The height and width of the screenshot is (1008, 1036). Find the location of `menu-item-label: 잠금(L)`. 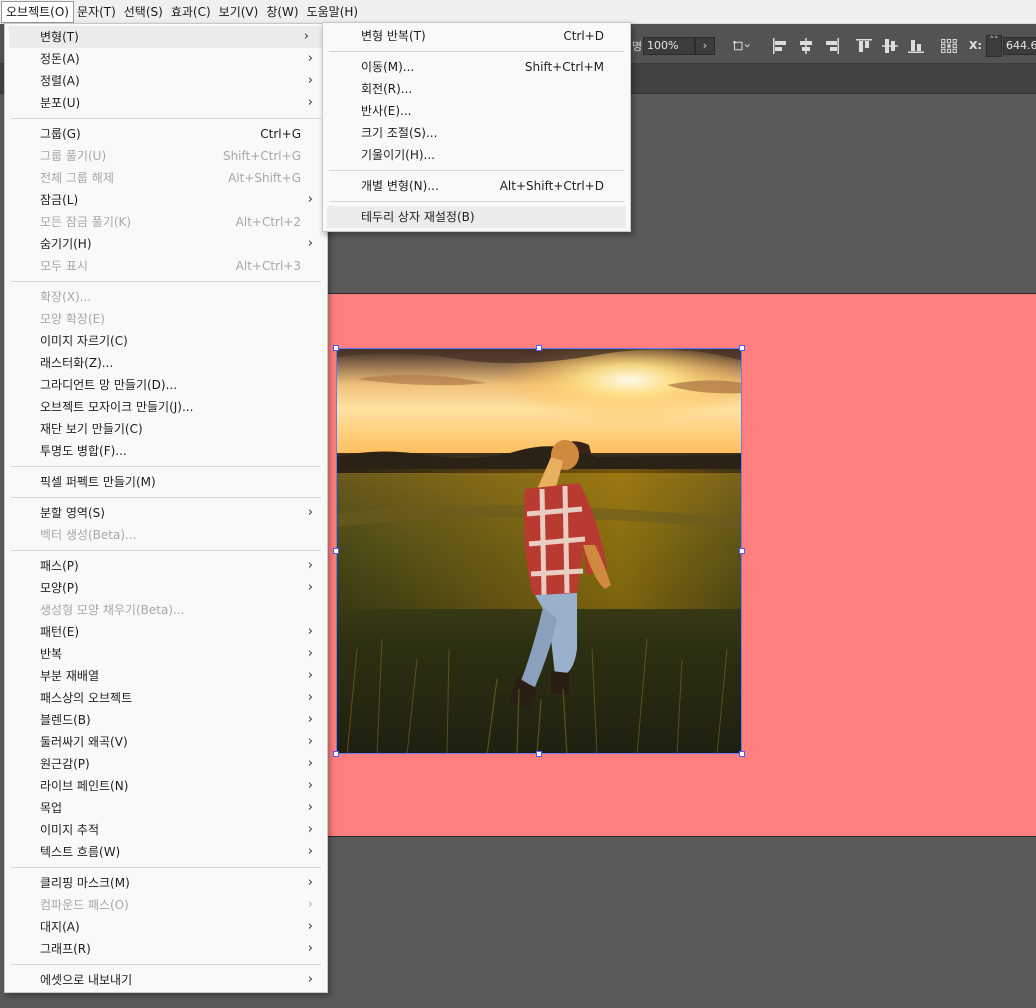

menu-item-label: 잠금(L) is located at coordinates (59, 200).